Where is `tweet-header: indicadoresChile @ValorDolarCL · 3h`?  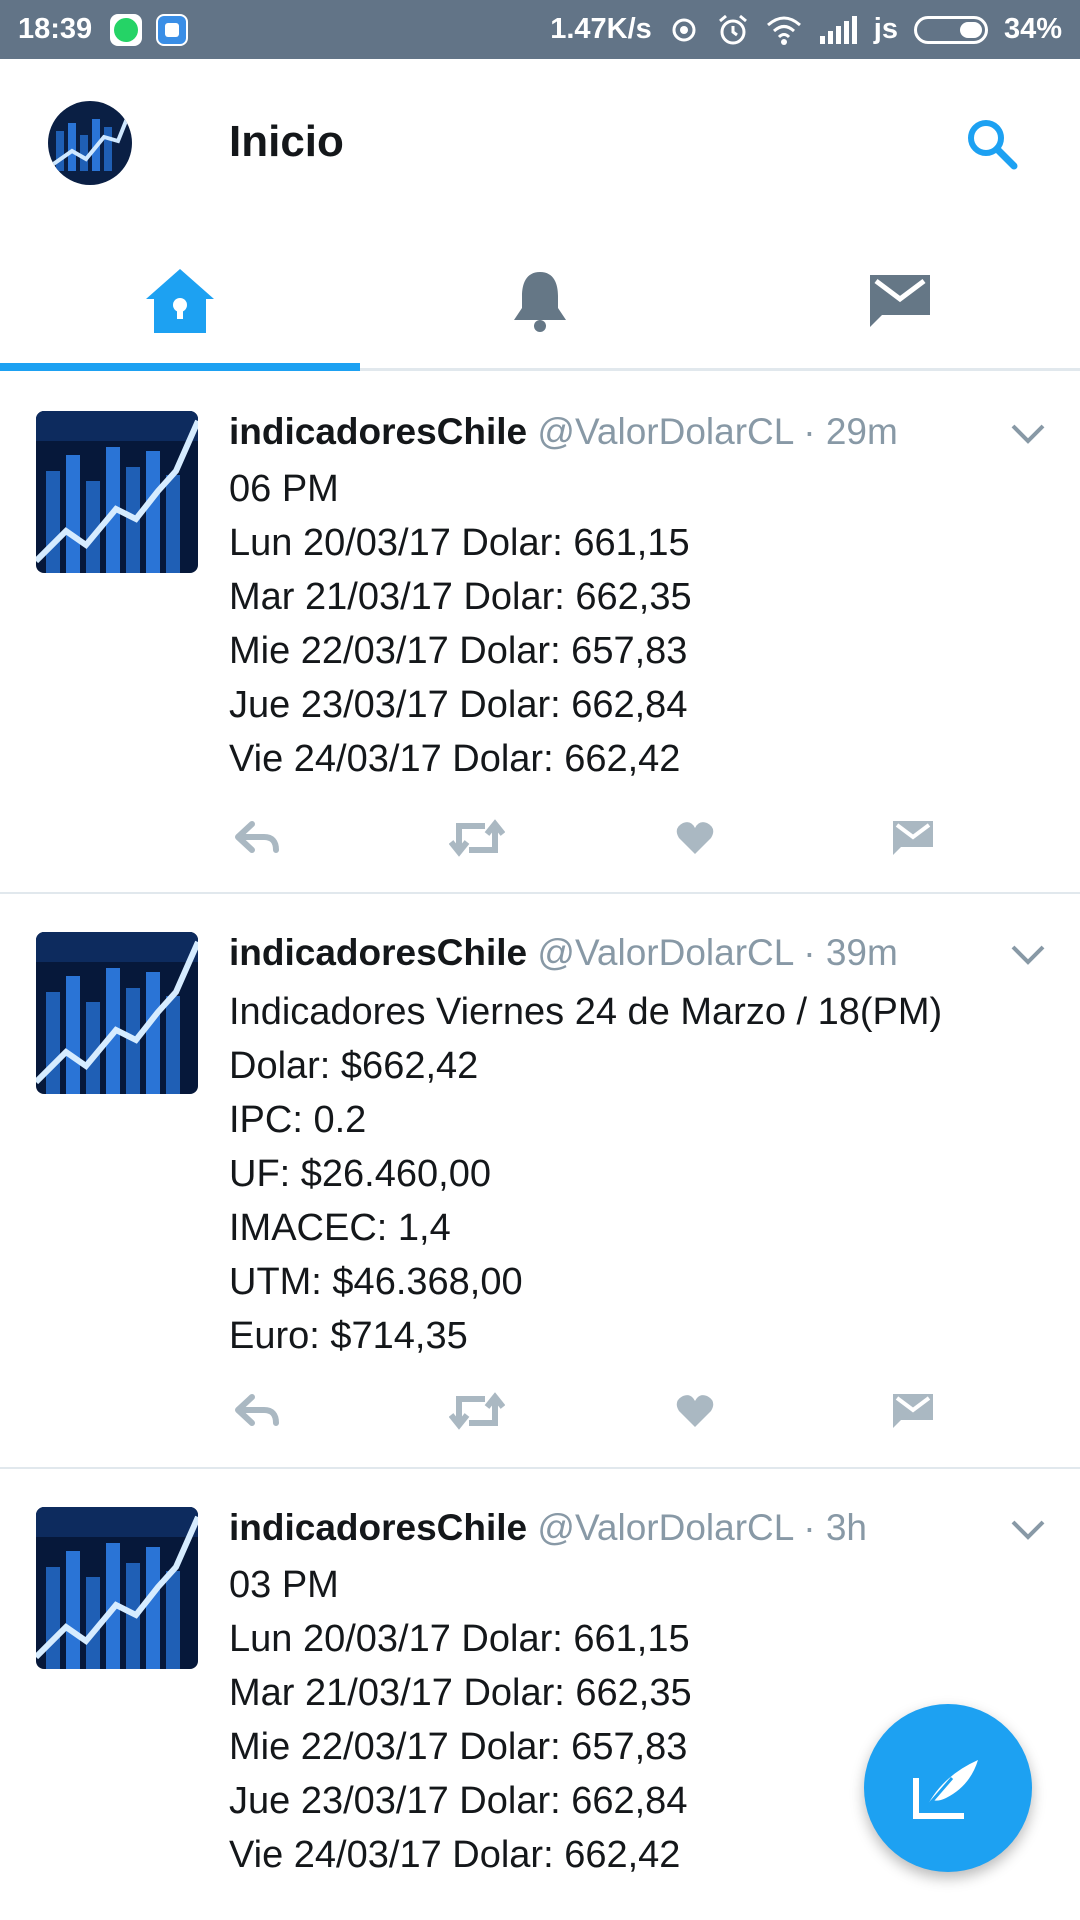 tweet-header: indicadoresChile @ValorDolarCL · 3h is located at coordinates (548, 1528).